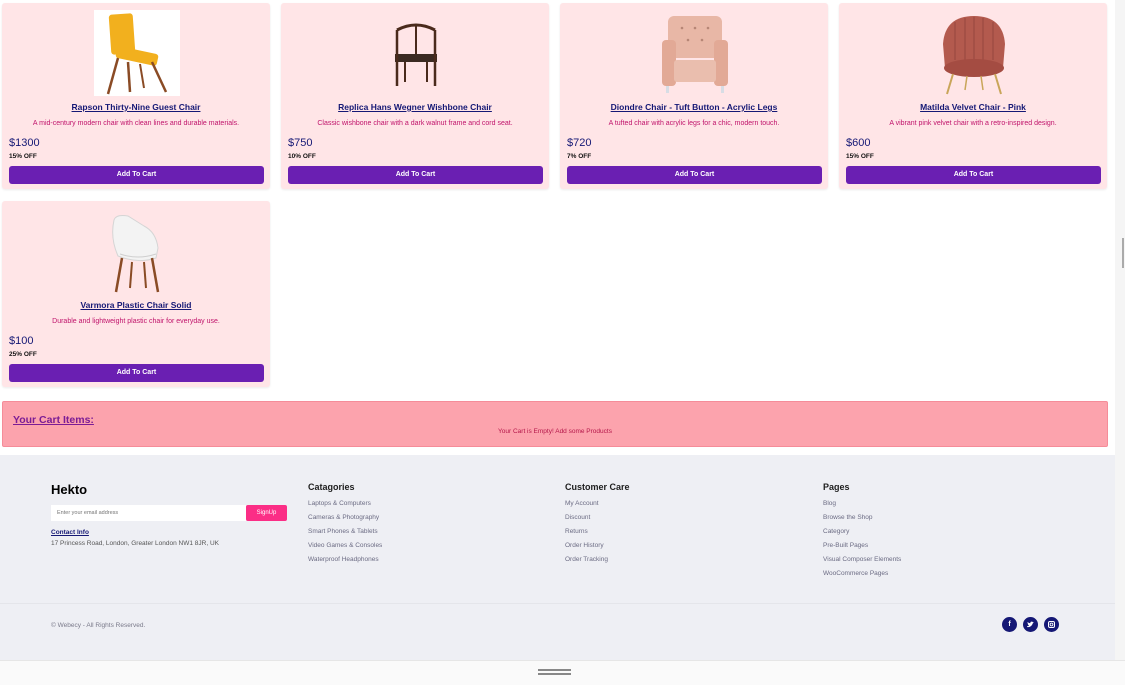 This screenshot has width=1125, height=685. I want to click on newsletter-email-input, so click(148, 513).